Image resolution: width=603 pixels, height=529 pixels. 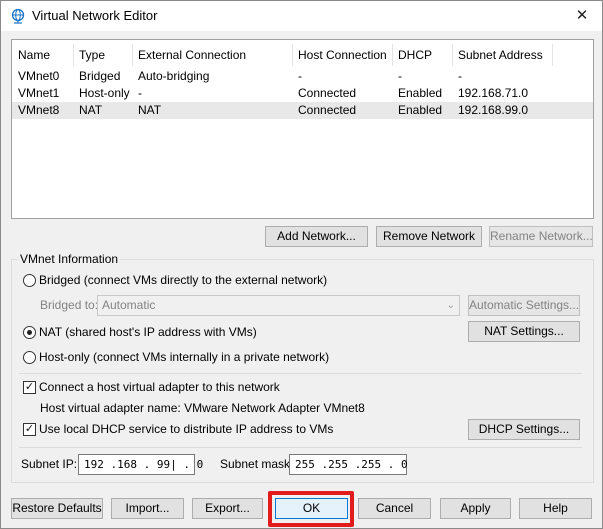 What do you see at coordinates (348, 464) in the screenshot?
I see `subnet-mask-field: 255 .255 .255 . 0` at bounding box center [348, 464].